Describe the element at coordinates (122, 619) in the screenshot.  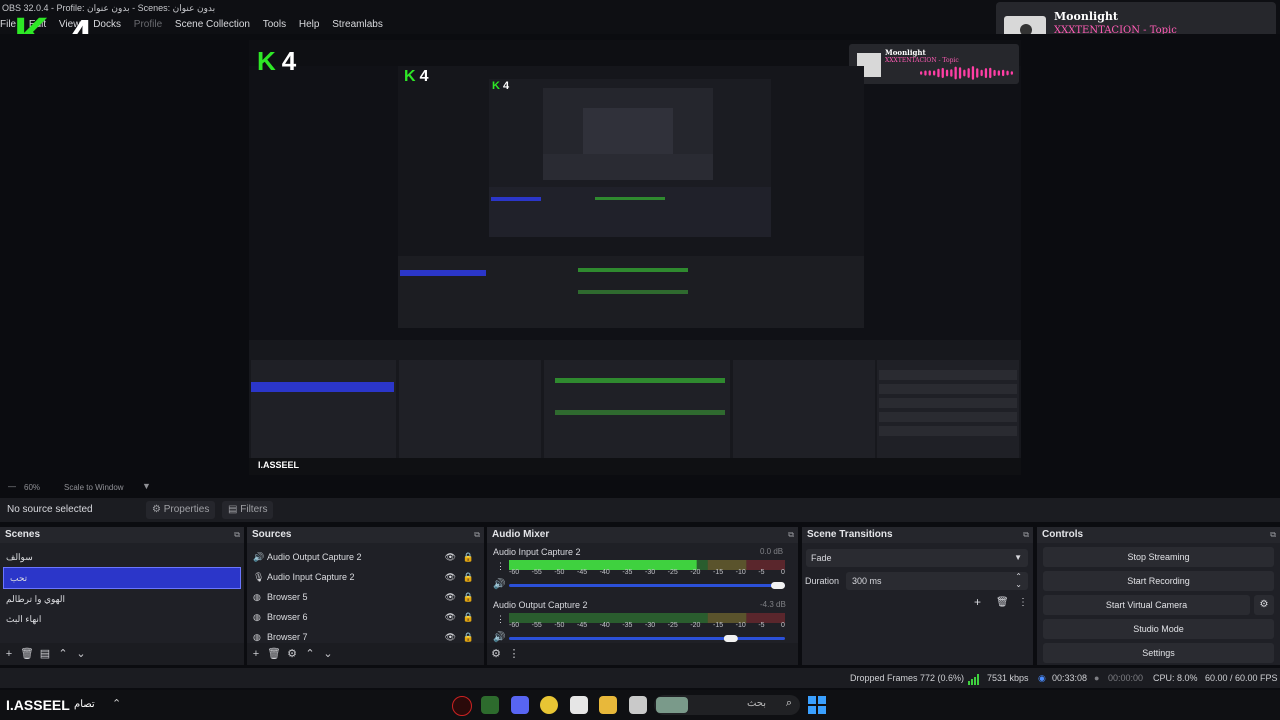
I see `scene-item: انهاء البث` at that location.